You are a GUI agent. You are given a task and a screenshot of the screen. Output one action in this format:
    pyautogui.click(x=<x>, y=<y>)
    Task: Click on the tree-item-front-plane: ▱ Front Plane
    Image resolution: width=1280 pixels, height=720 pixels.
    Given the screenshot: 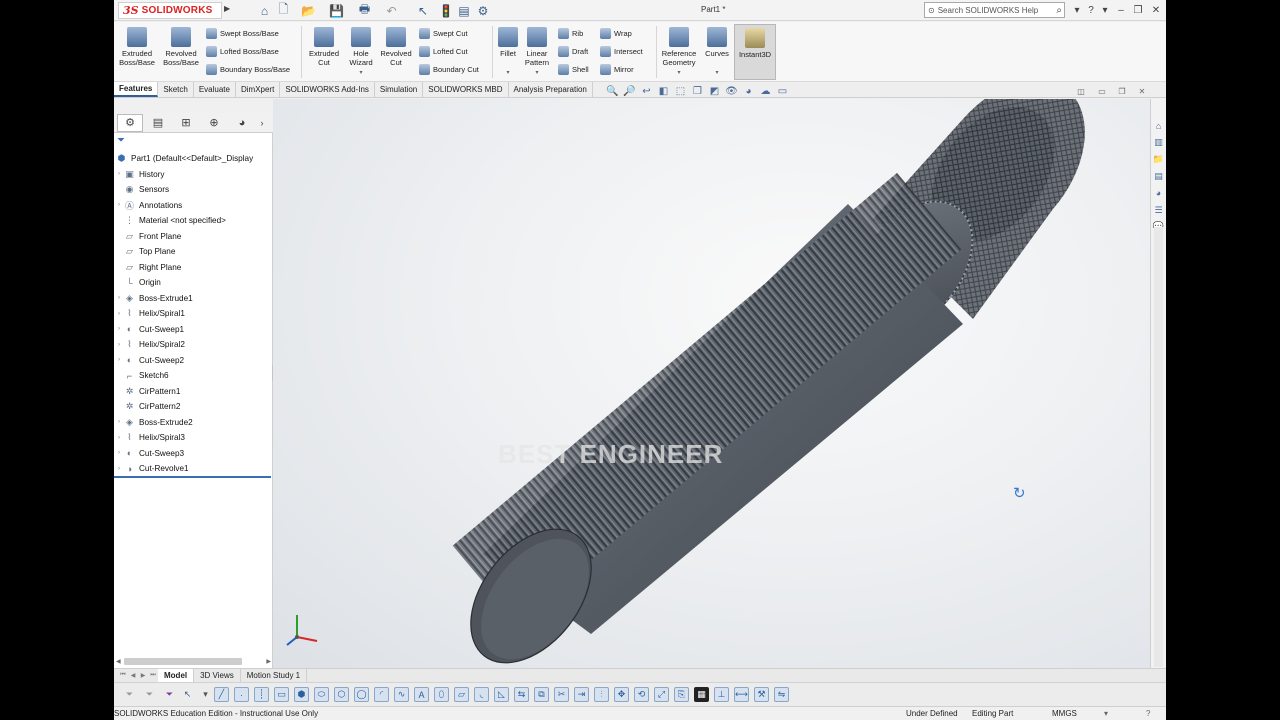 What is the action you would take?
    pyautogui.click(x=193, y=237)
    